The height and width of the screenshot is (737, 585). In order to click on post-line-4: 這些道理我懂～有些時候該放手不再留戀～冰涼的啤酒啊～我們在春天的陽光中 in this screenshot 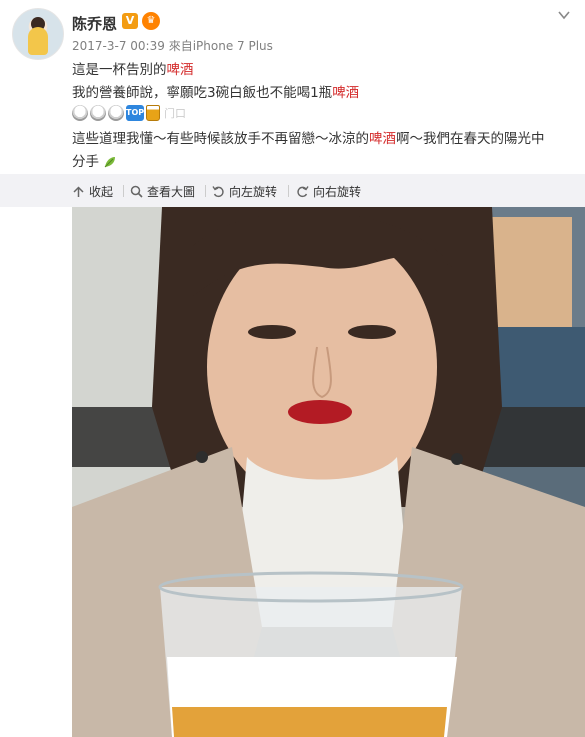, I will do `click(308, 137)`.